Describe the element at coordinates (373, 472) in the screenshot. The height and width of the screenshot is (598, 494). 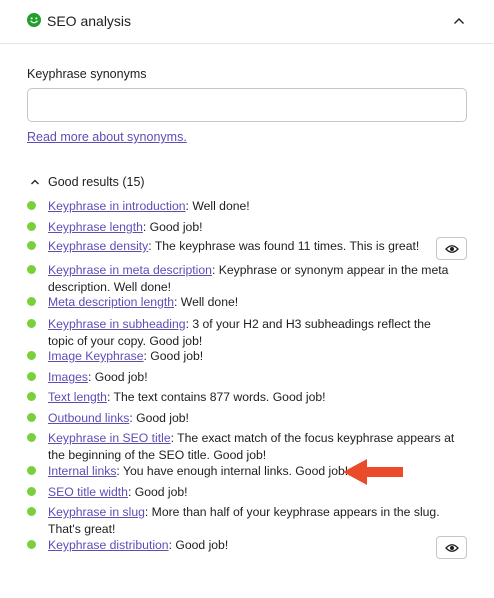
I see `annotation-arrow-icon` at that location.